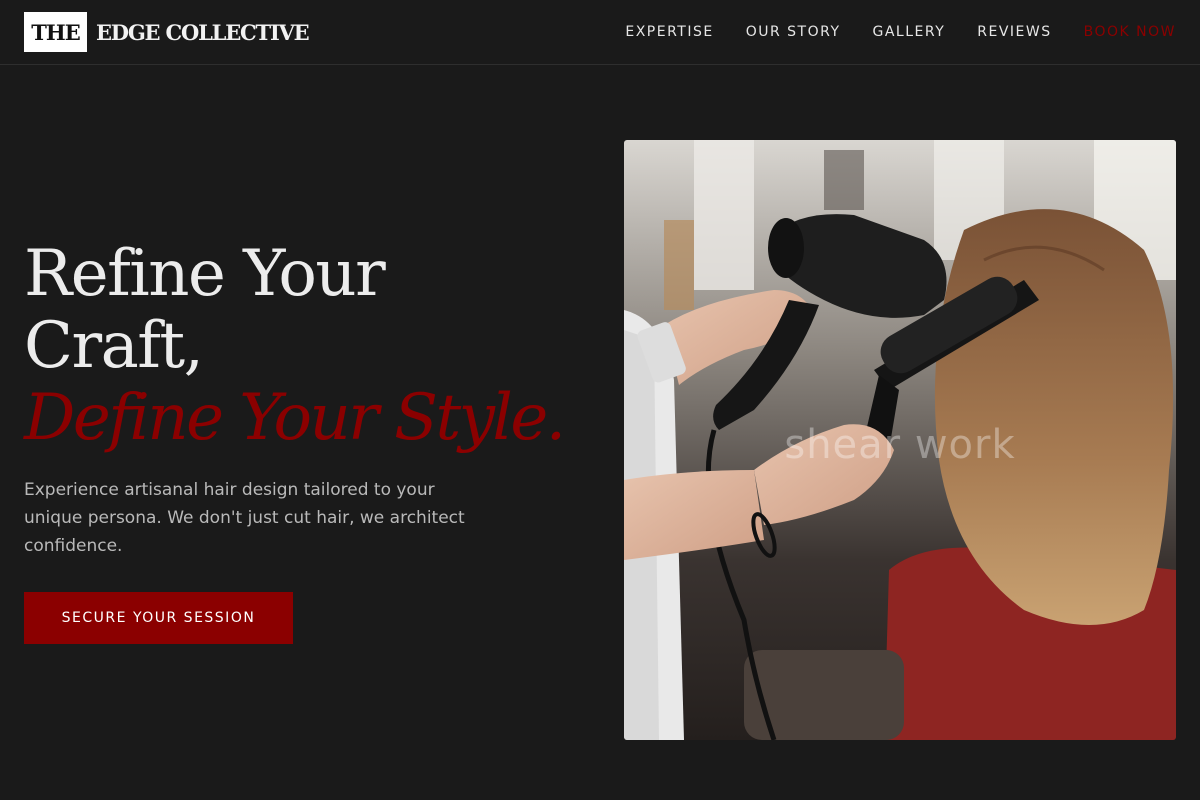  What do you see at coordinates (203, 32) in the screenshot?
I see `logo-wordmark: EDGE COLLECTIVE` at bounding box center [203, 32].